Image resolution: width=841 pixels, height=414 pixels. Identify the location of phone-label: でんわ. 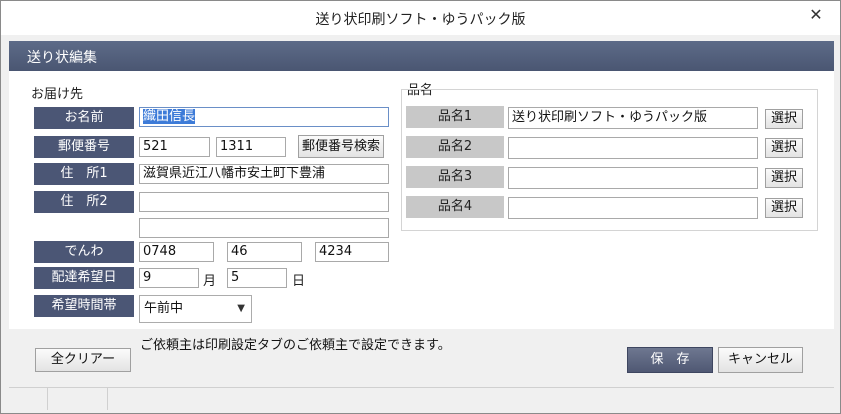
(84, 252).